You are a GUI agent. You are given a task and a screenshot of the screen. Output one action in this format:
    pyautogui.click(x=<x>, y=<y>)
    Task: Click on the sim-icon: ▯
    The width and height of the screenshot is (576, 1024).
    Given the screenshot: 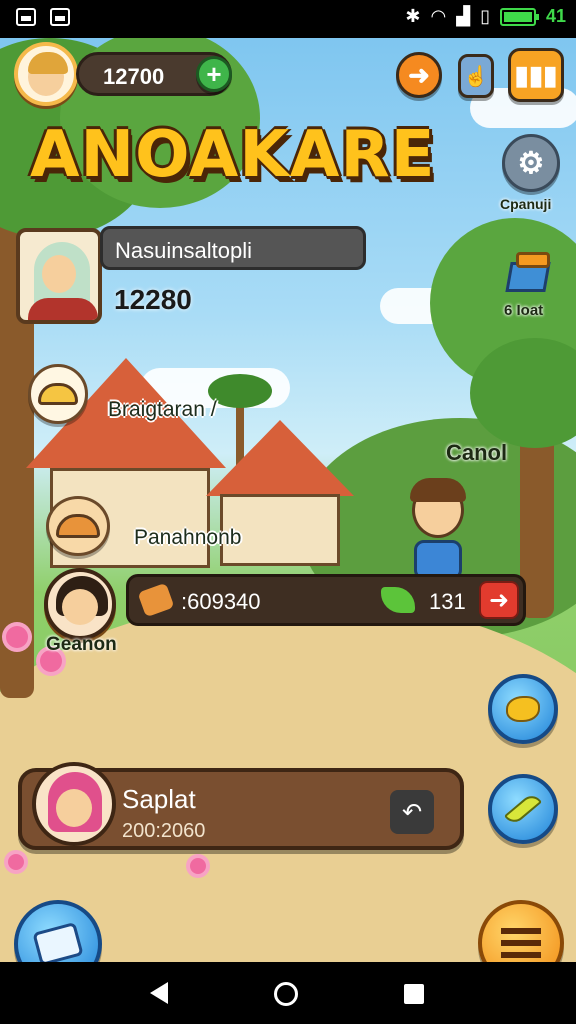 What is the action you would take?
    pyautogui.click(x=485, y=16)
    